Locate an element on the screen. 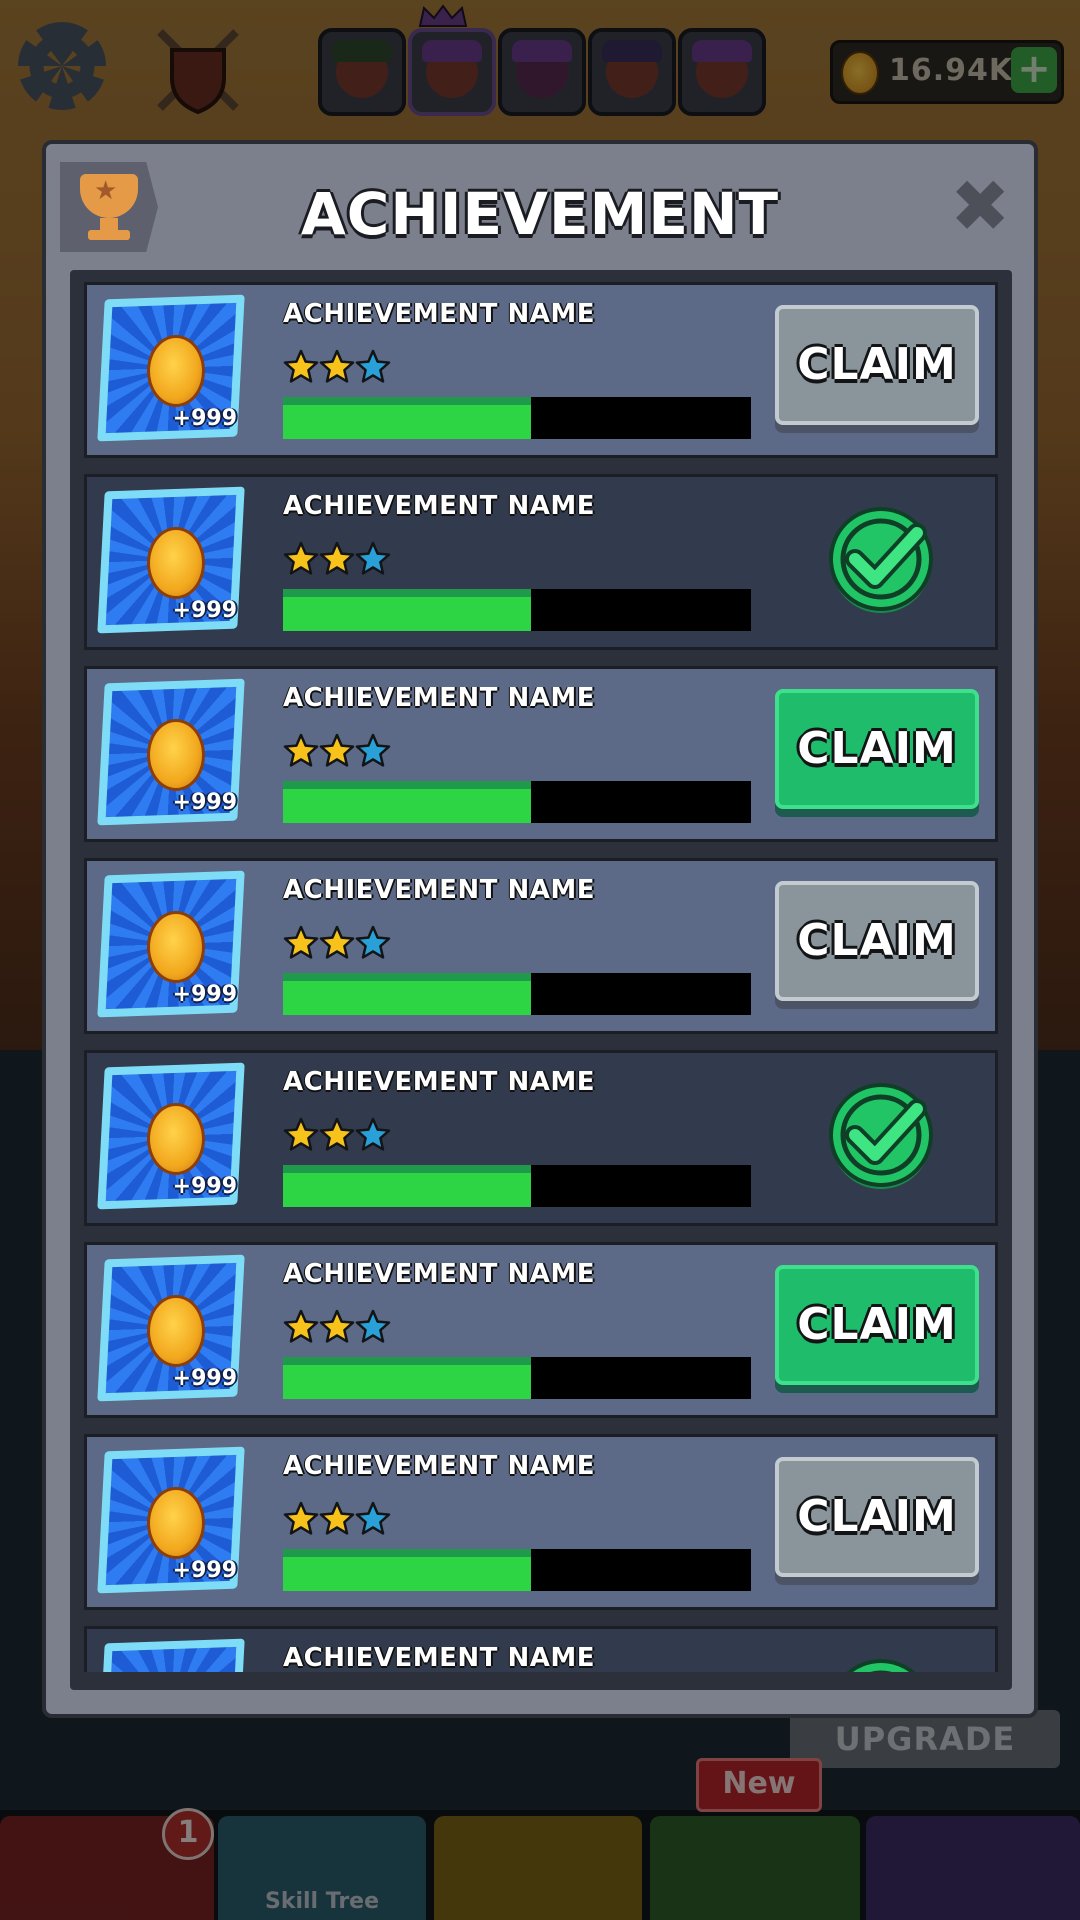 This screenshot has height=1920, width=1080. close-icon: ✖ is located at coordinates (980, 206).